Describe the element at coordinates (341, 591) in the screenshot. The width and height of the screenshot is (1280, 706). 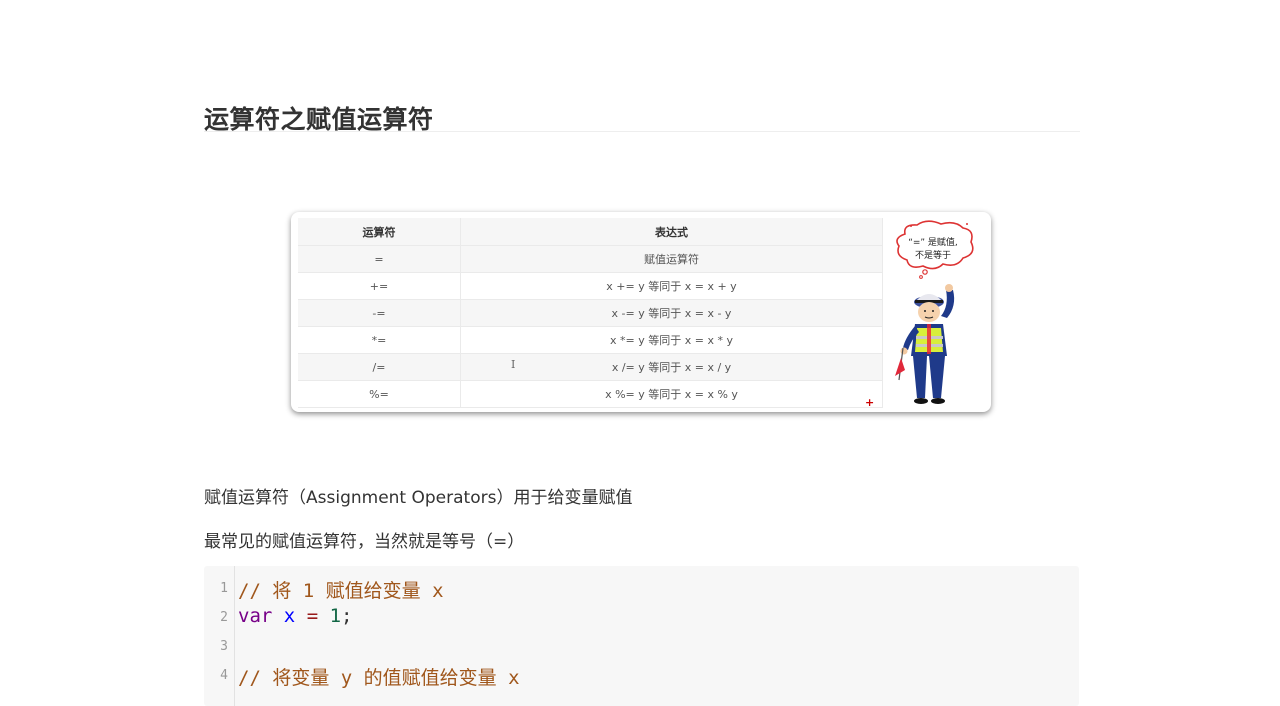
I see `code-comment: // 将 1 赋值给变量 x` at that location.